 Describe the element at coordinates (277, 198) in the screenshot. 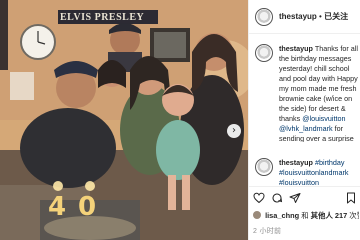

I see `comment-icon` at that location.